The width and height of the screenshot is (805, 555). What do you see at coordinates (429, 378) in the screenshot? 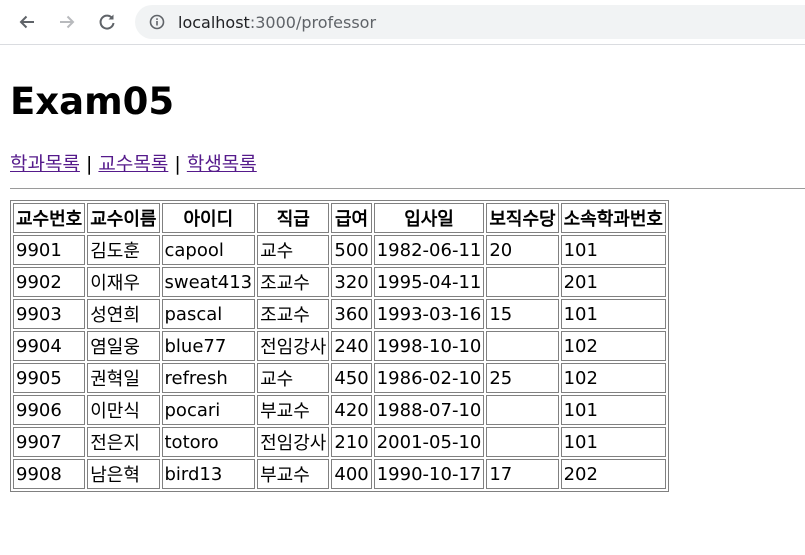
I see `table-cell: 1986-02-10` at bounding box center [429, 378].